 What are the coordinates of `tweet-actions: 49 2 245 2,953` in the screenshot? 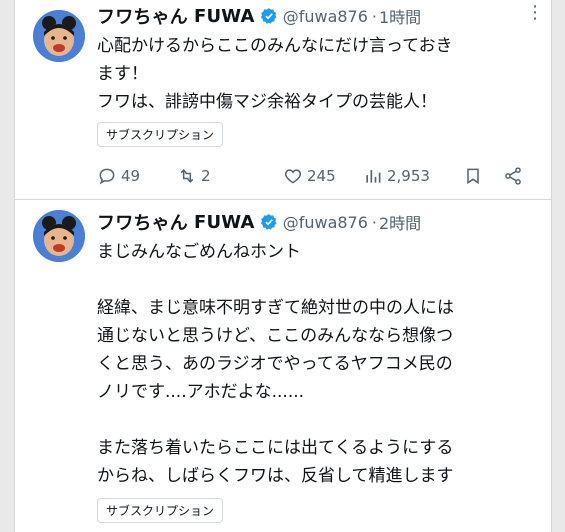 It's located at (319, 176).